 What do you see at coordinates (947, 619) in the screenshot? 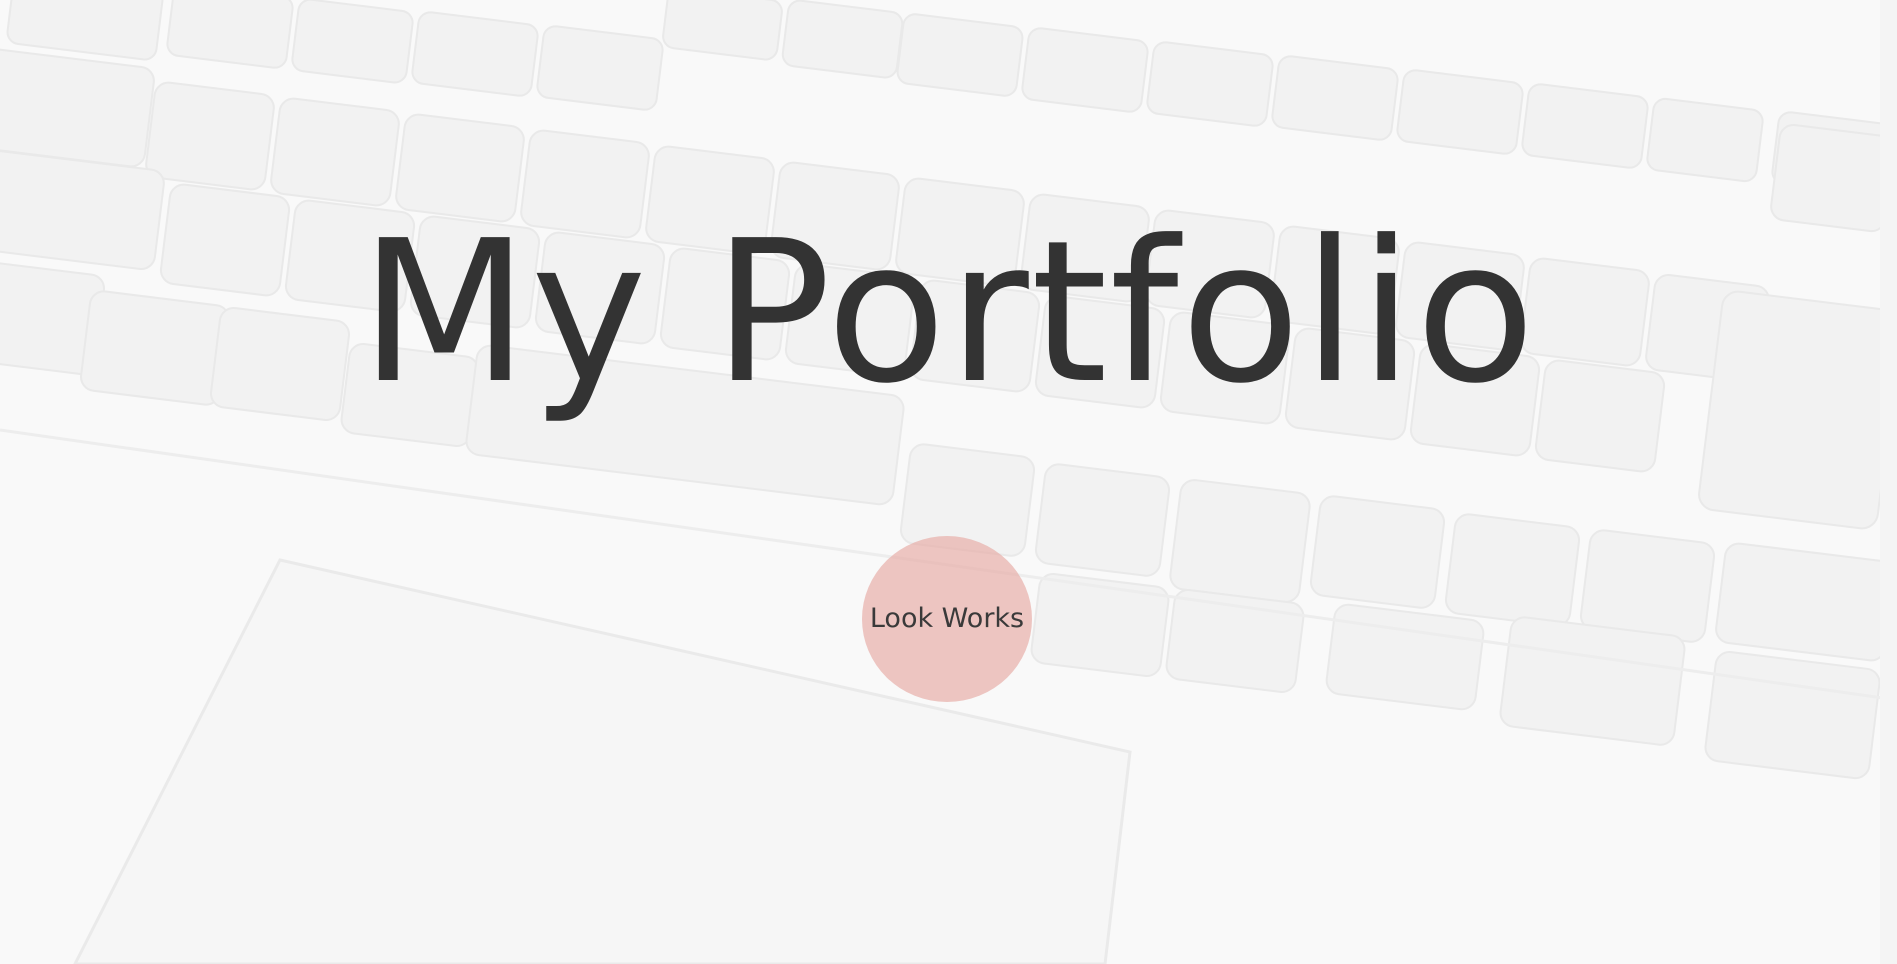
I see `look-works-button: Look Works` at bounding box center [947, 619].